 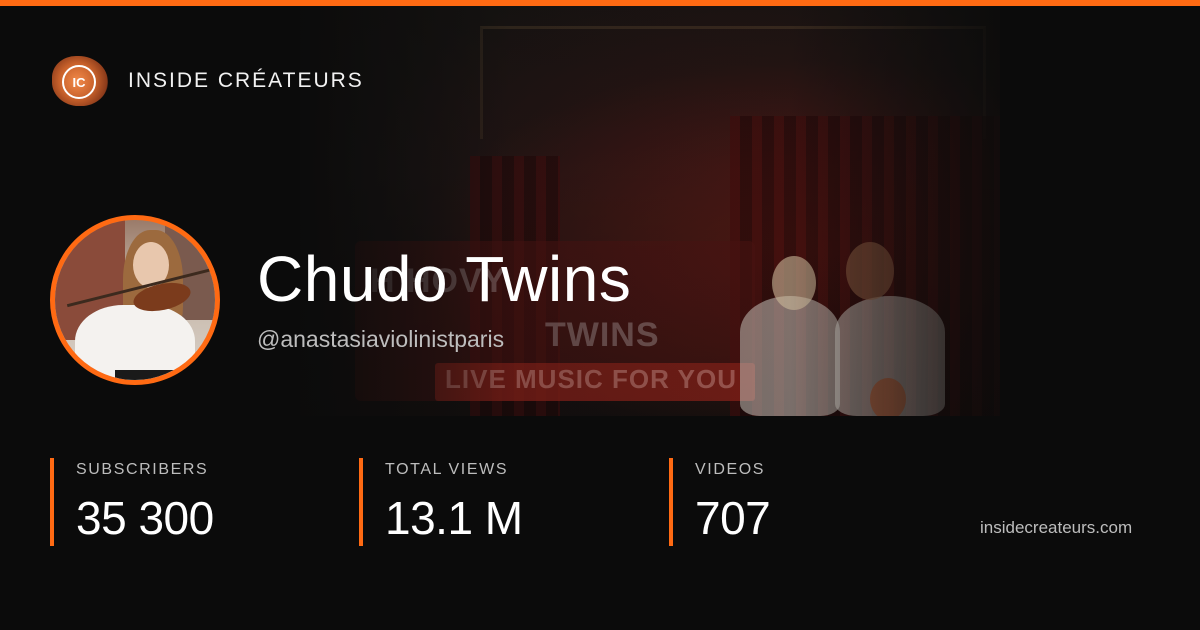 I want to click on banner-performer-left, so click(x=790, y=356).